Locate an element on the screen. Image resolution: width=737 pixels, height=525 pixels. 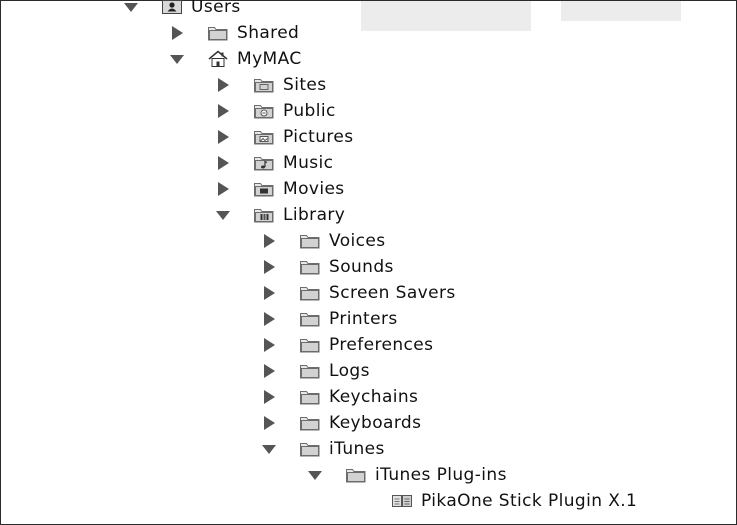
pictures-folder-icon is located at coordinates (264, 137).